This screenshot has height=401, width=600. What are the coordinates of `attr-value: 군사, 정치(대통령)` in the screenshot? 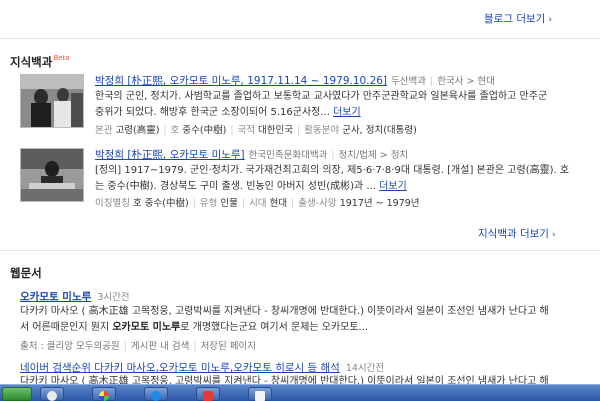 It's located at (379, 130).